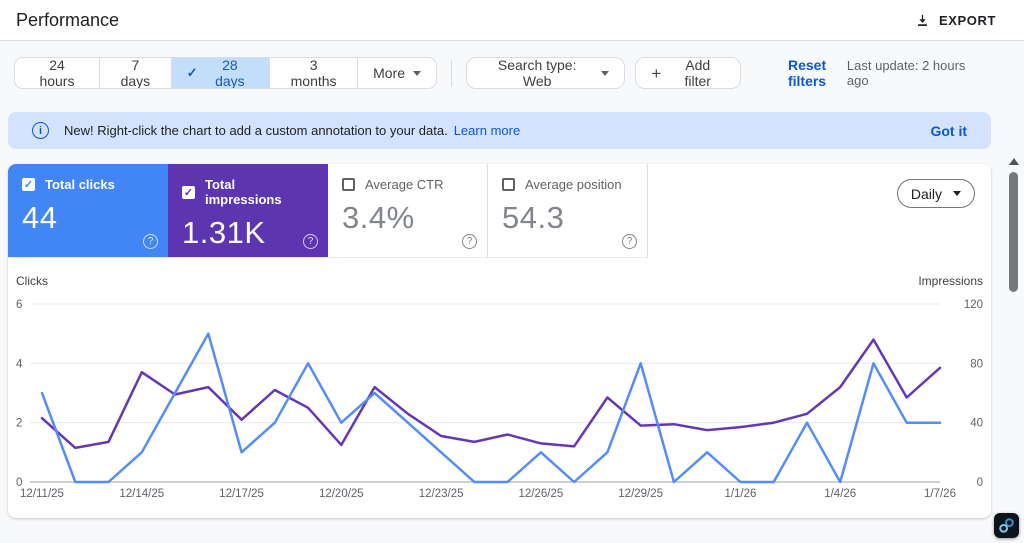  Describe the element at coordinates (19, 424) in the screenshot. I see `svg-text: 2` at that location.